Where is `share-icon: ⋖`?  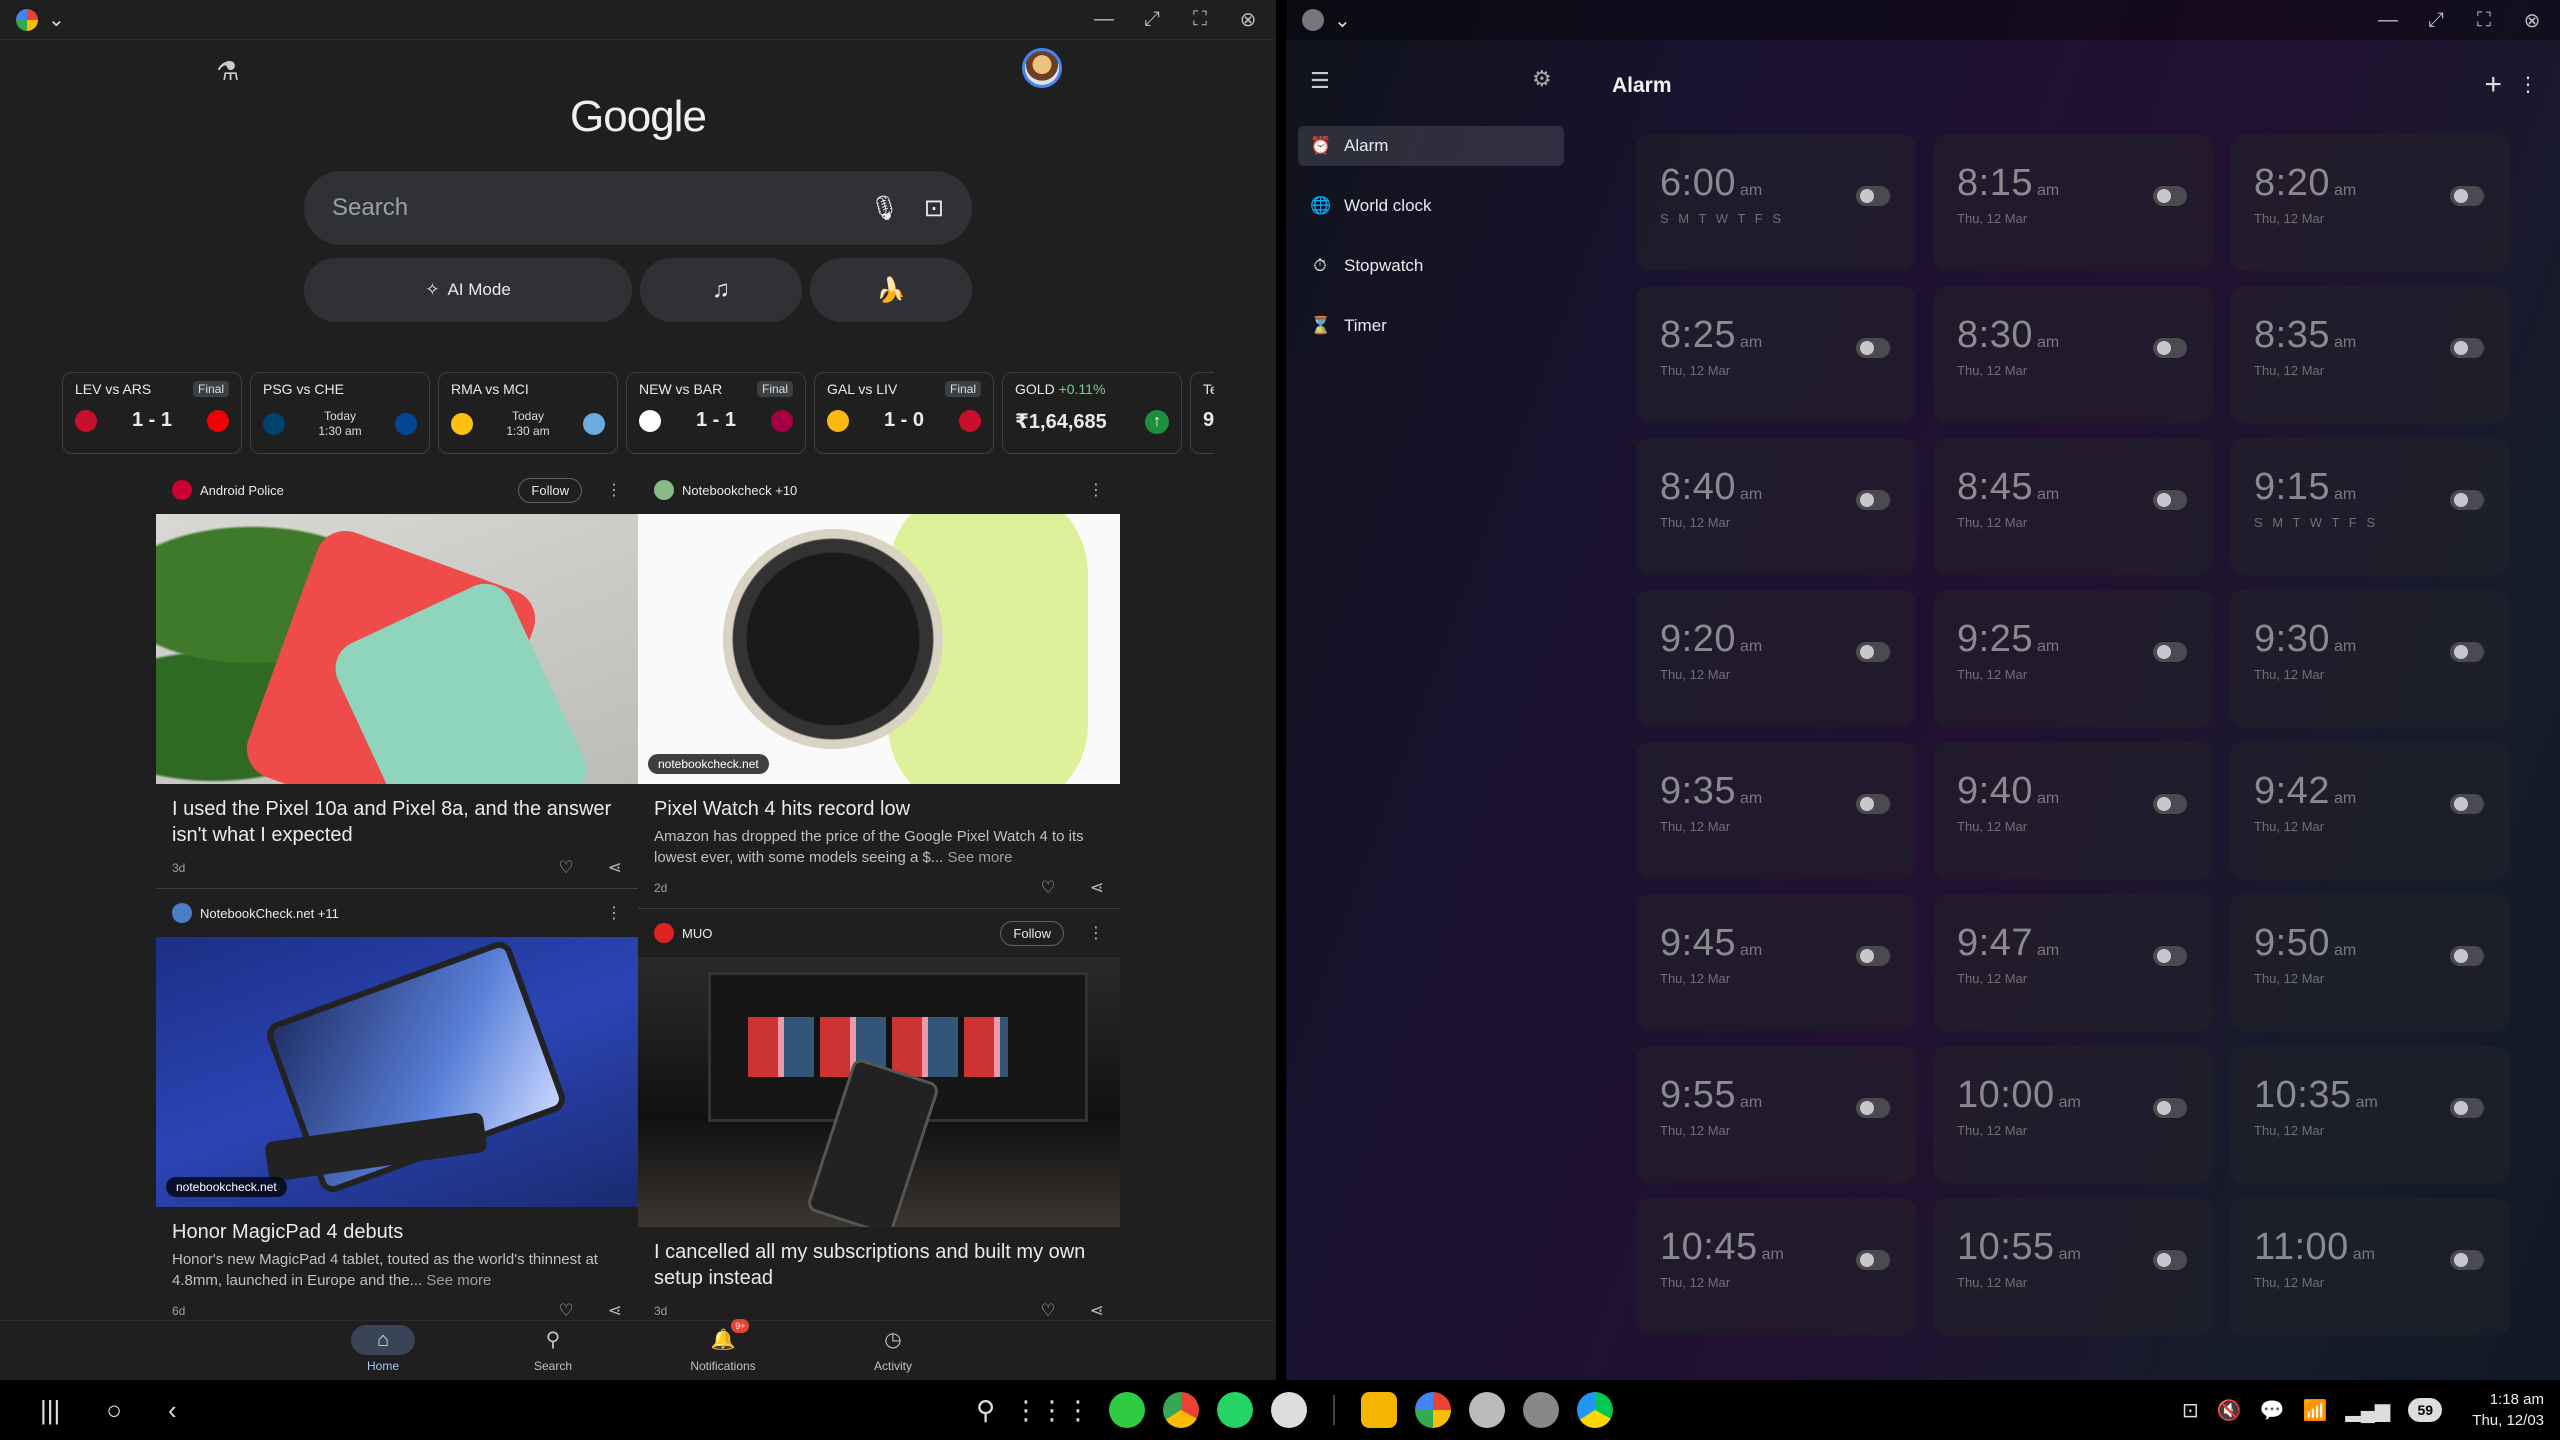 share-icon: ⋖ is located at coordinates (615, 868).